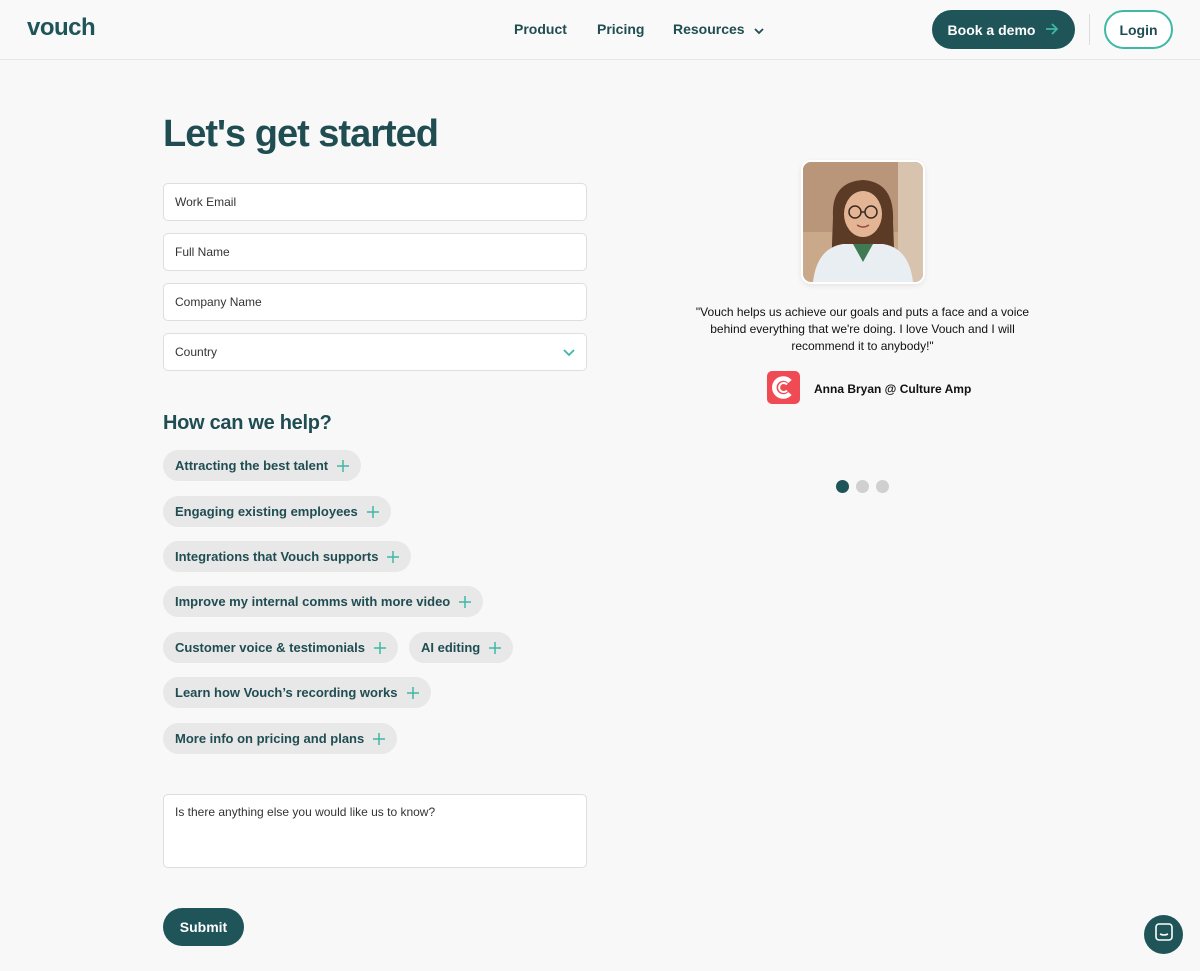 The width and height of the screenshot is (1200, 971). I want to click on chat-launcher-button, so click(1163, 934).